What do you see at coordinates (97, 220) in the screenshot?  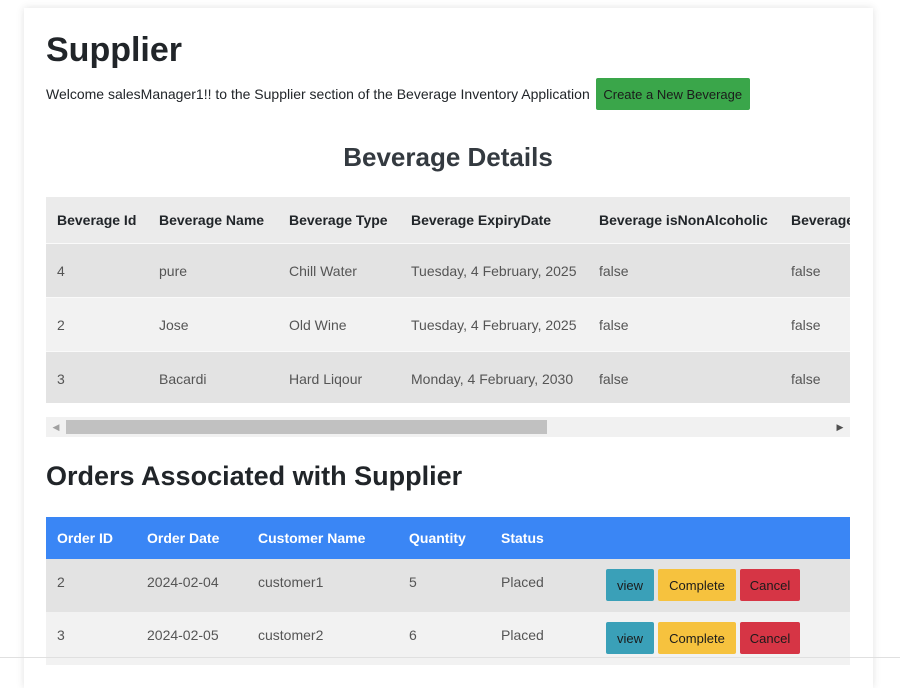 I see `col-beverage-id: Beverage Id` at bounding box center [97, 220].